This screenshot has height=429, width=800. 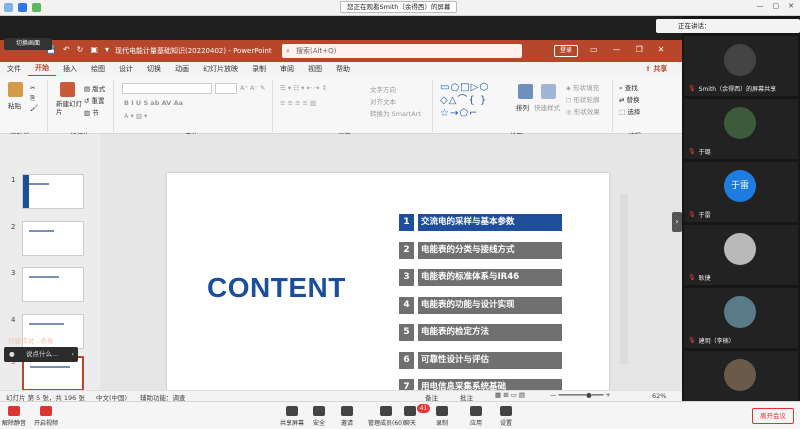 I want to click on copy-icon: ⎘, so click(x=32, y=98).